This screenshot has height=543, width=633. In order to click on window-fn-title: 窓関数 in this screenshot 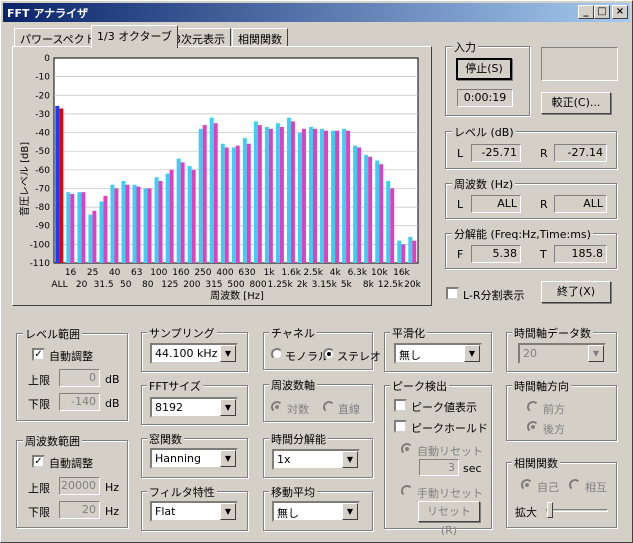, I will do `click(165, 439)`.